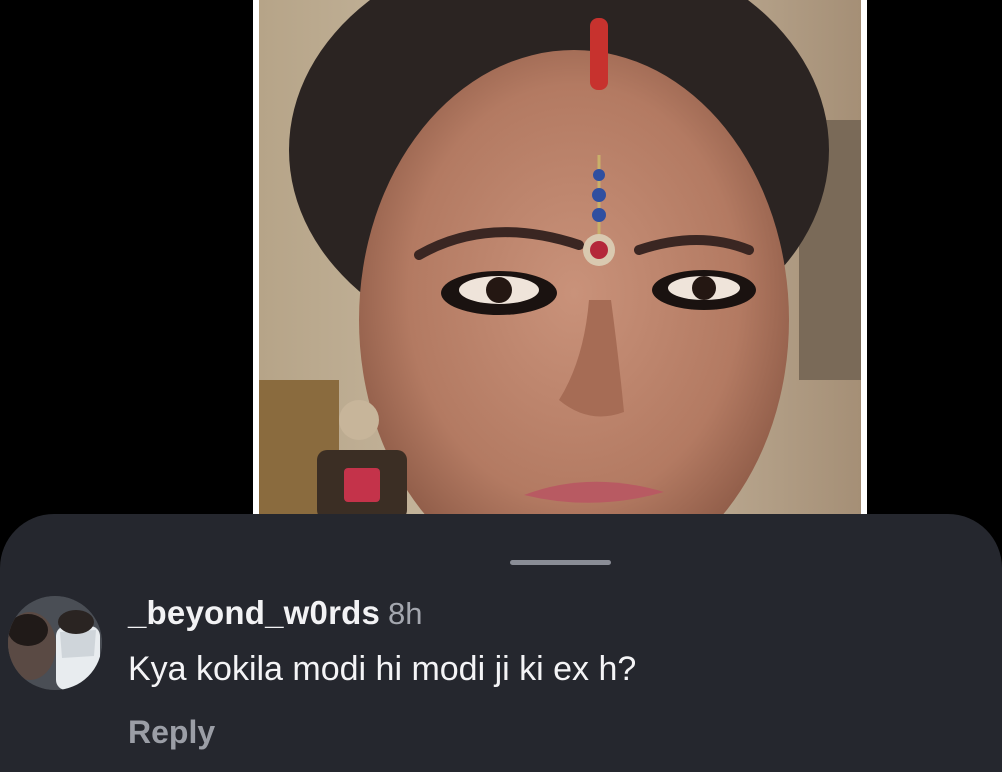 This screenshot has width=1002, height=772. Describe the element at coordinates (405, 613) in the screenshot. I see `comment-timestamp: 8h` at that location.